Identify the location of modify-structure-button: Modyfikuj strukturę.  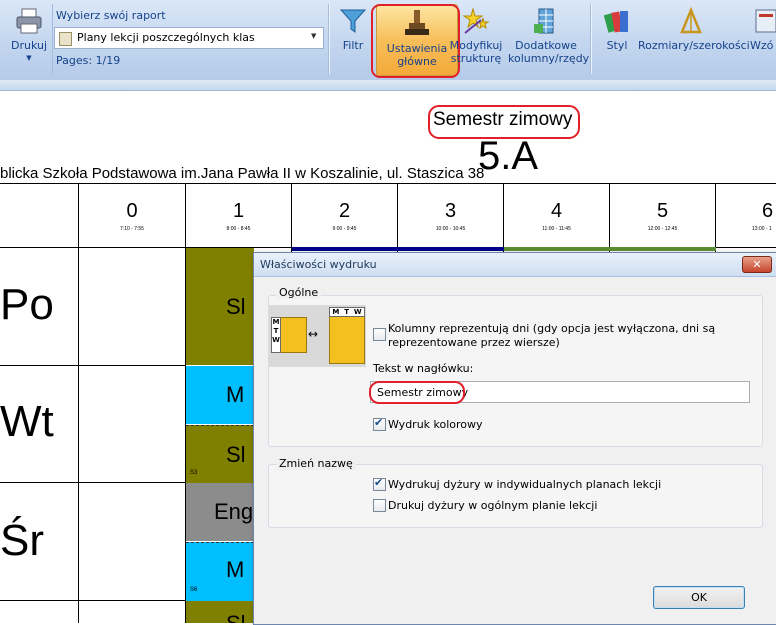
(476, 38).